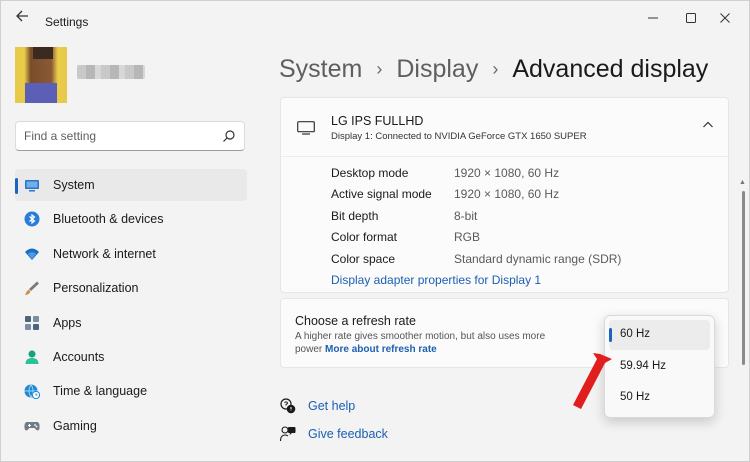  Describe the element at coordinates (437, 69) in the screenshot. I see `breadcrumb-display: Display` at that location.